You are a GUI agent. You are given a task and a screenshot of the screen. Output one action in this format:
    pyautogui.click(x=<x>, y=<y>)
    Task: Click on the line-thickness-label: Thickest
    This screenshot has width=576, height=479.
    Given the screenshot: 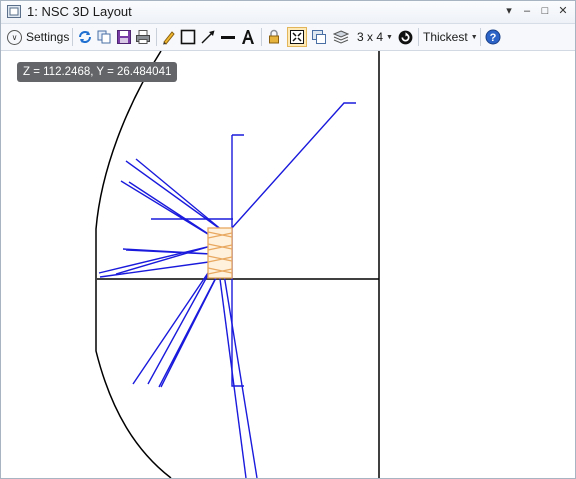 What is the action you would take?
    pyautogui.click(x=445, y=37)
    